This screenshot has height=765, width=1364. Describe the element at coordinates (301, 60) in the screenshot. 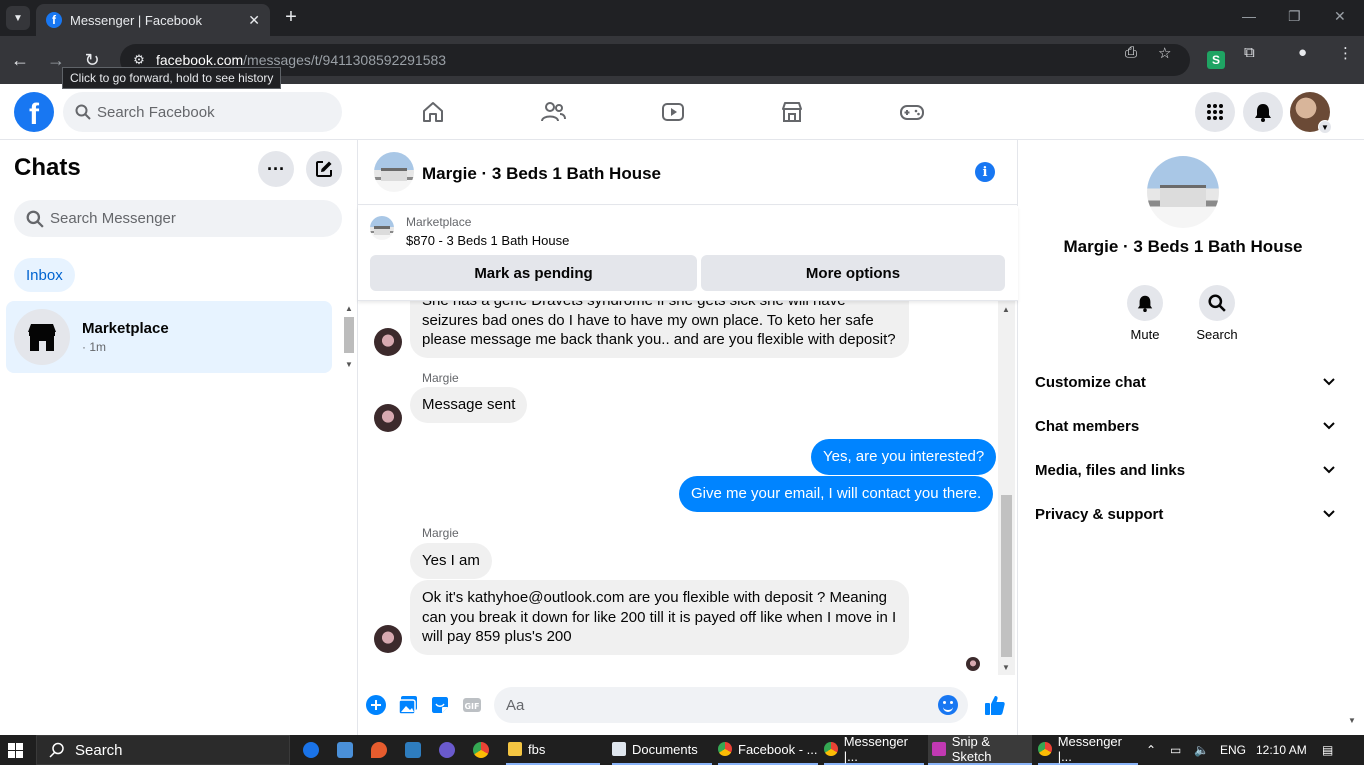

I see `url-text: facebook.com/messages/t/9411308592291583` at that location.